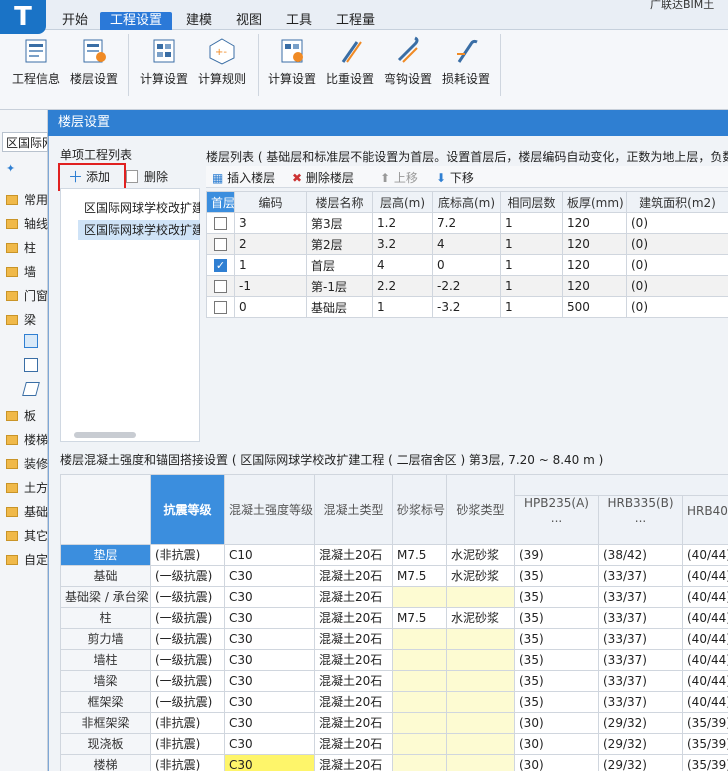  Describe the element at coordinates (24, 296) in the screenshot. I see `nav-item-doors-windows: 门窗` at that location.